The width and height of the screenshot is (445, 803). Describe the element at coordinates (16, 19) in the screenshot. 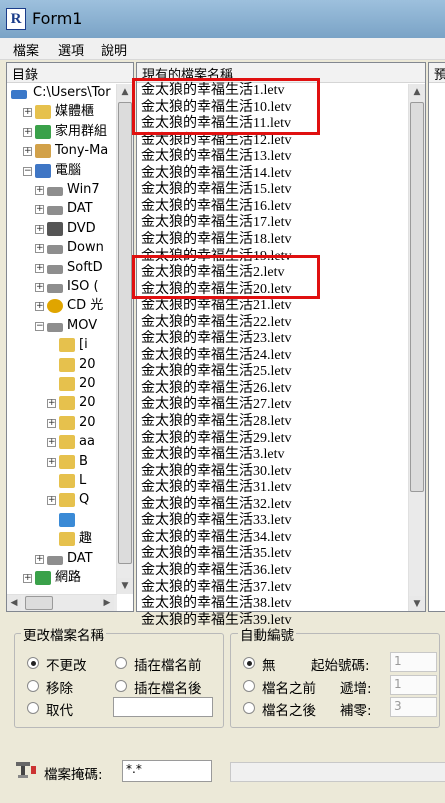

I see `app-icon: R` at that location.